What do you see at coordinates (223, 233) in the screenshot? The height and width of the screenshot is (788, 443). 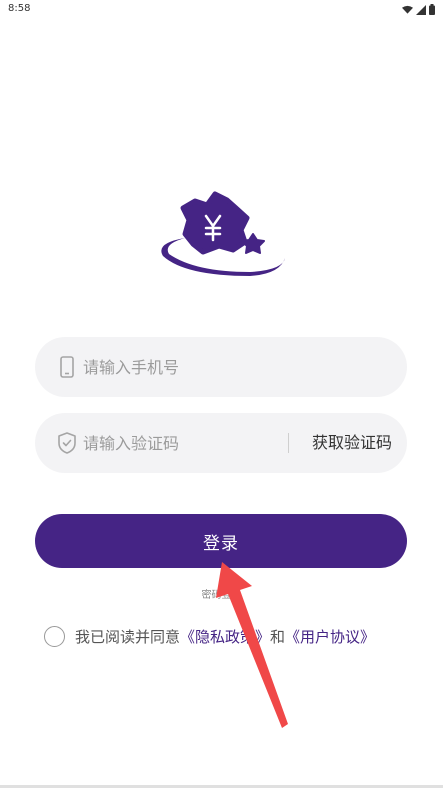 I see `app-logo` at bounding box center [223, 233].